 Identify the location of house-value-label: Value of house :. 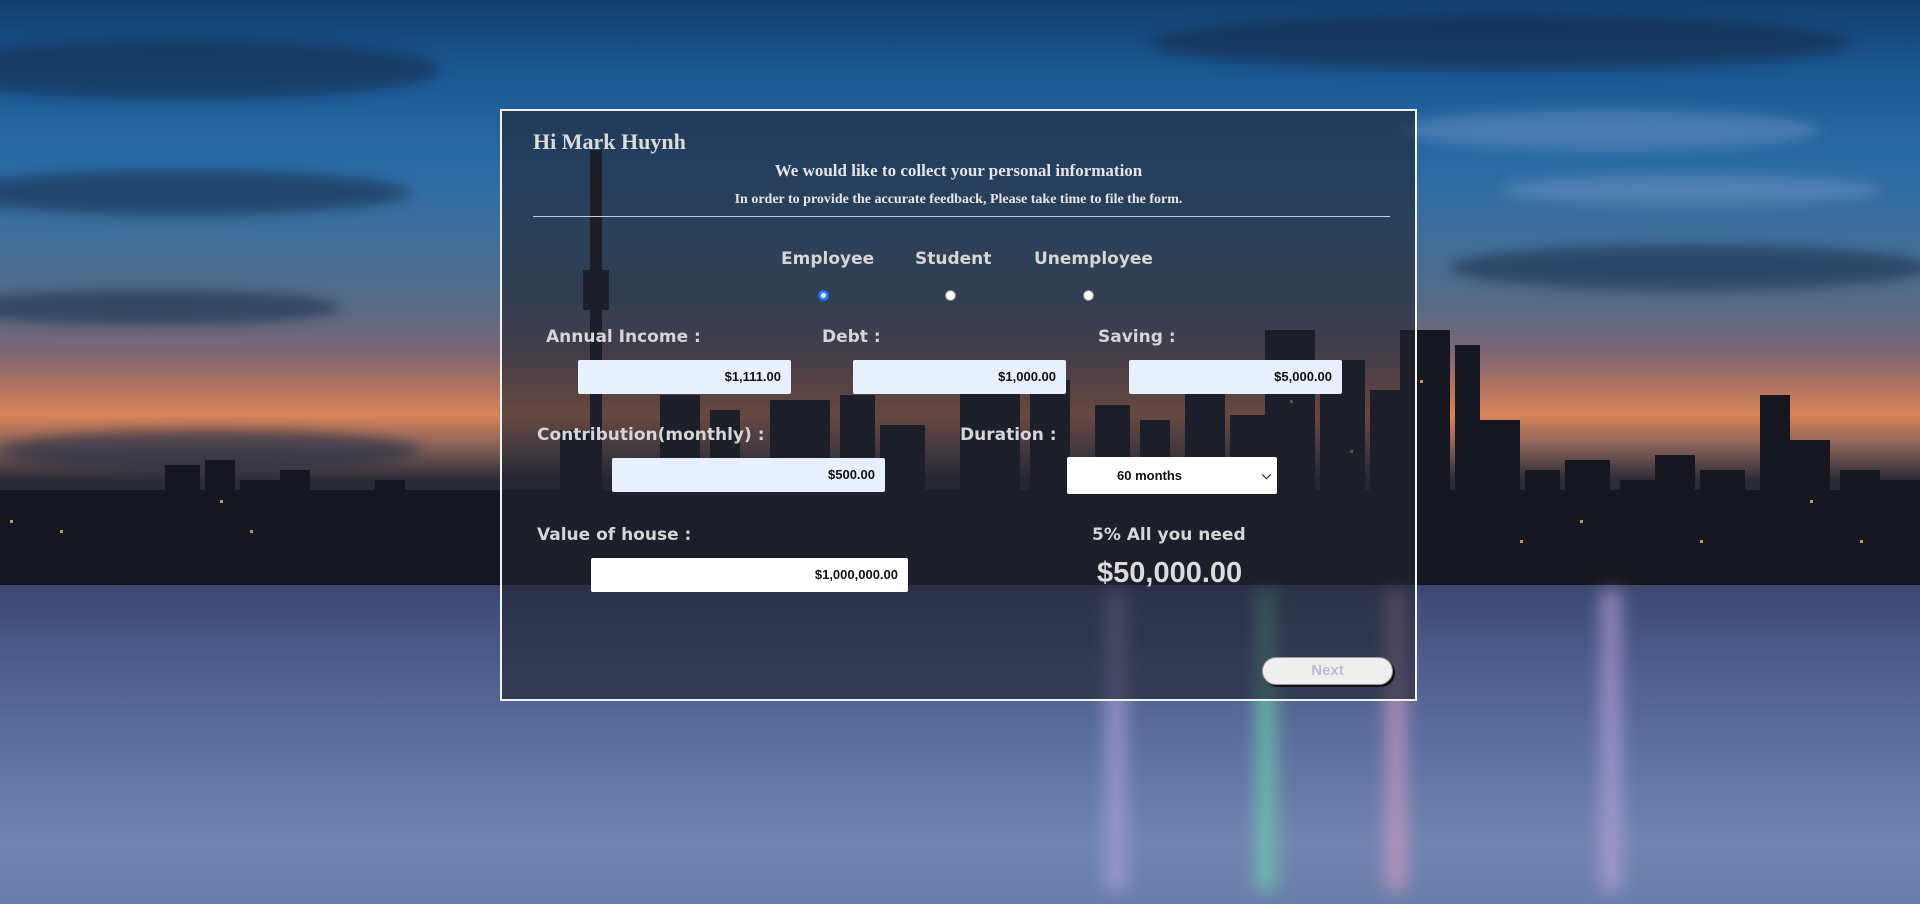
(614, 535).